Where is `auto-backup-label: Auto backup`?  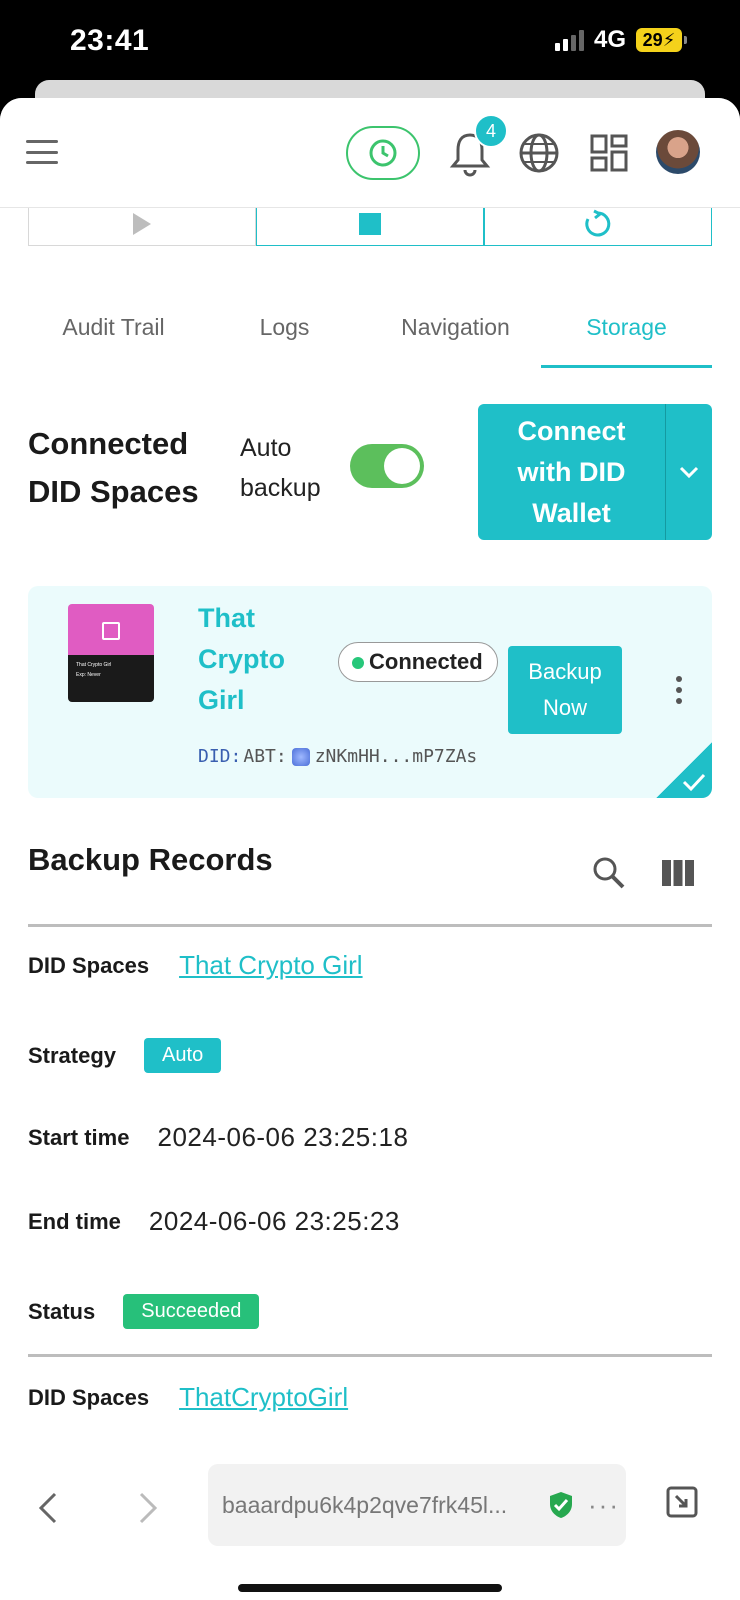 auto-backup-label: Auto backup is located at coordinates (290, 468).